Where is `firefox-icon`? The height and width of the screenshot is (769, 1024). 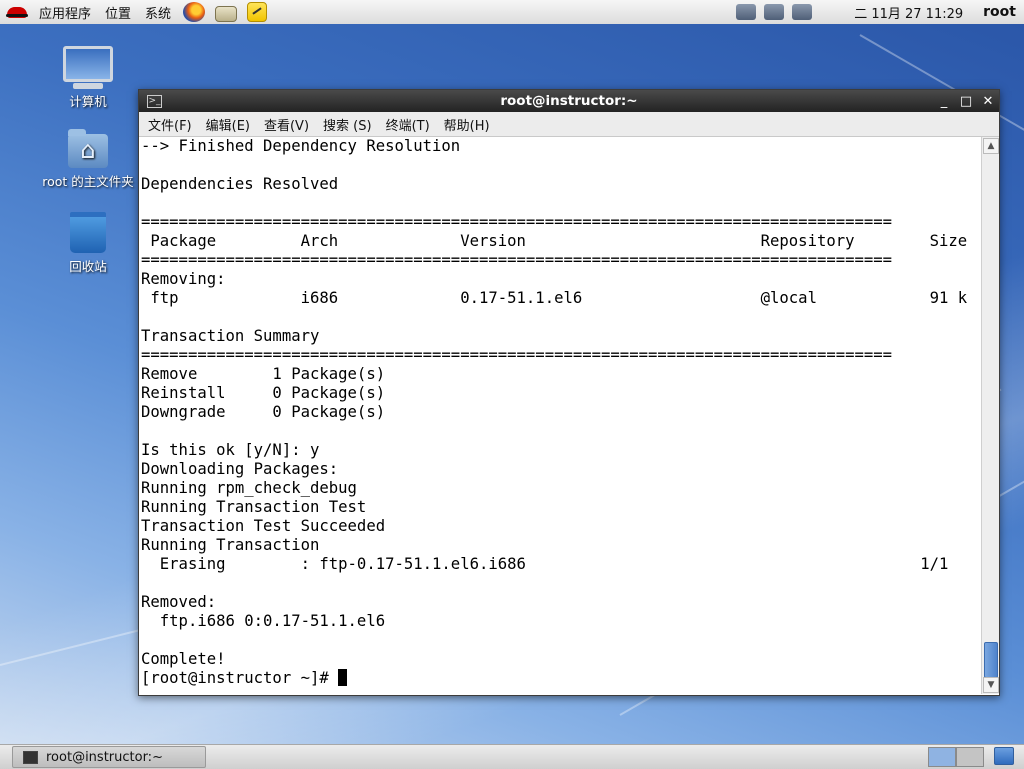 firefox-icon is located at coordinates (194, 12).